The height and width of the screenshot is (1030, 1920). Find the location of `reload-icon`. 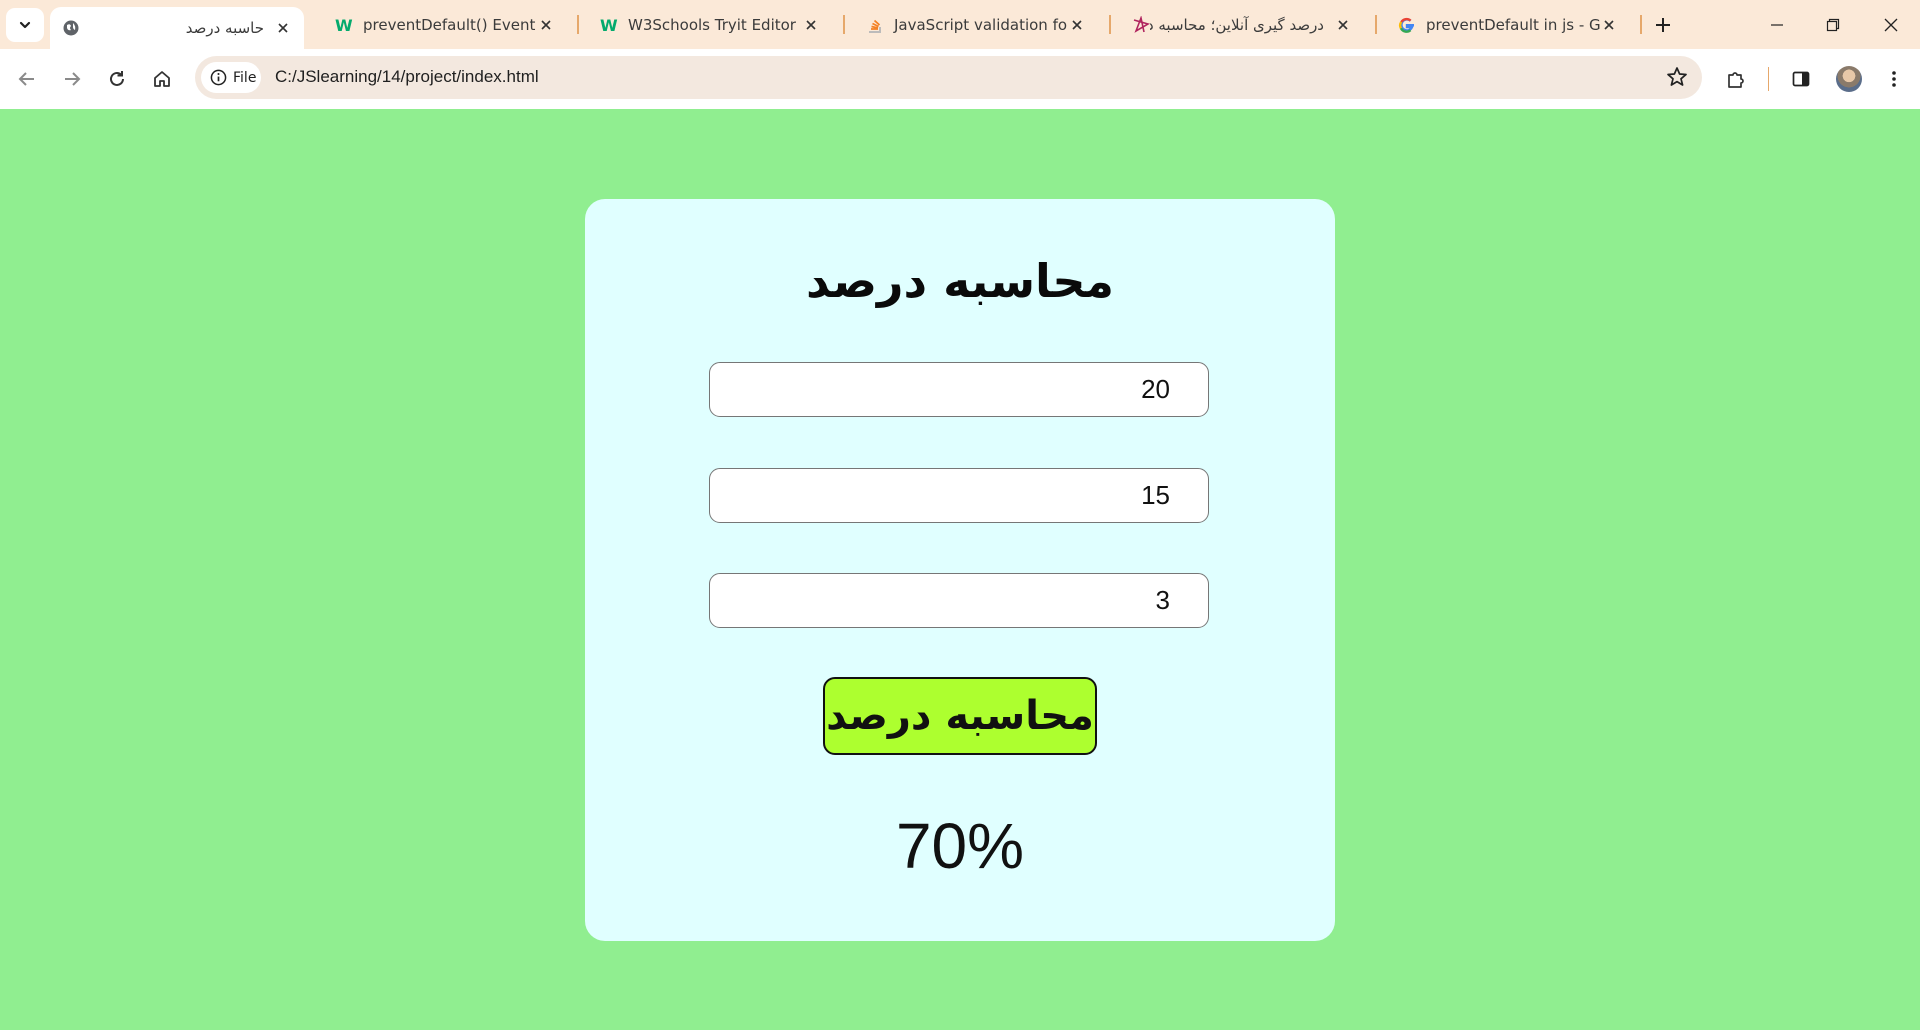

reload-icon is located at coordinates (117, 78).